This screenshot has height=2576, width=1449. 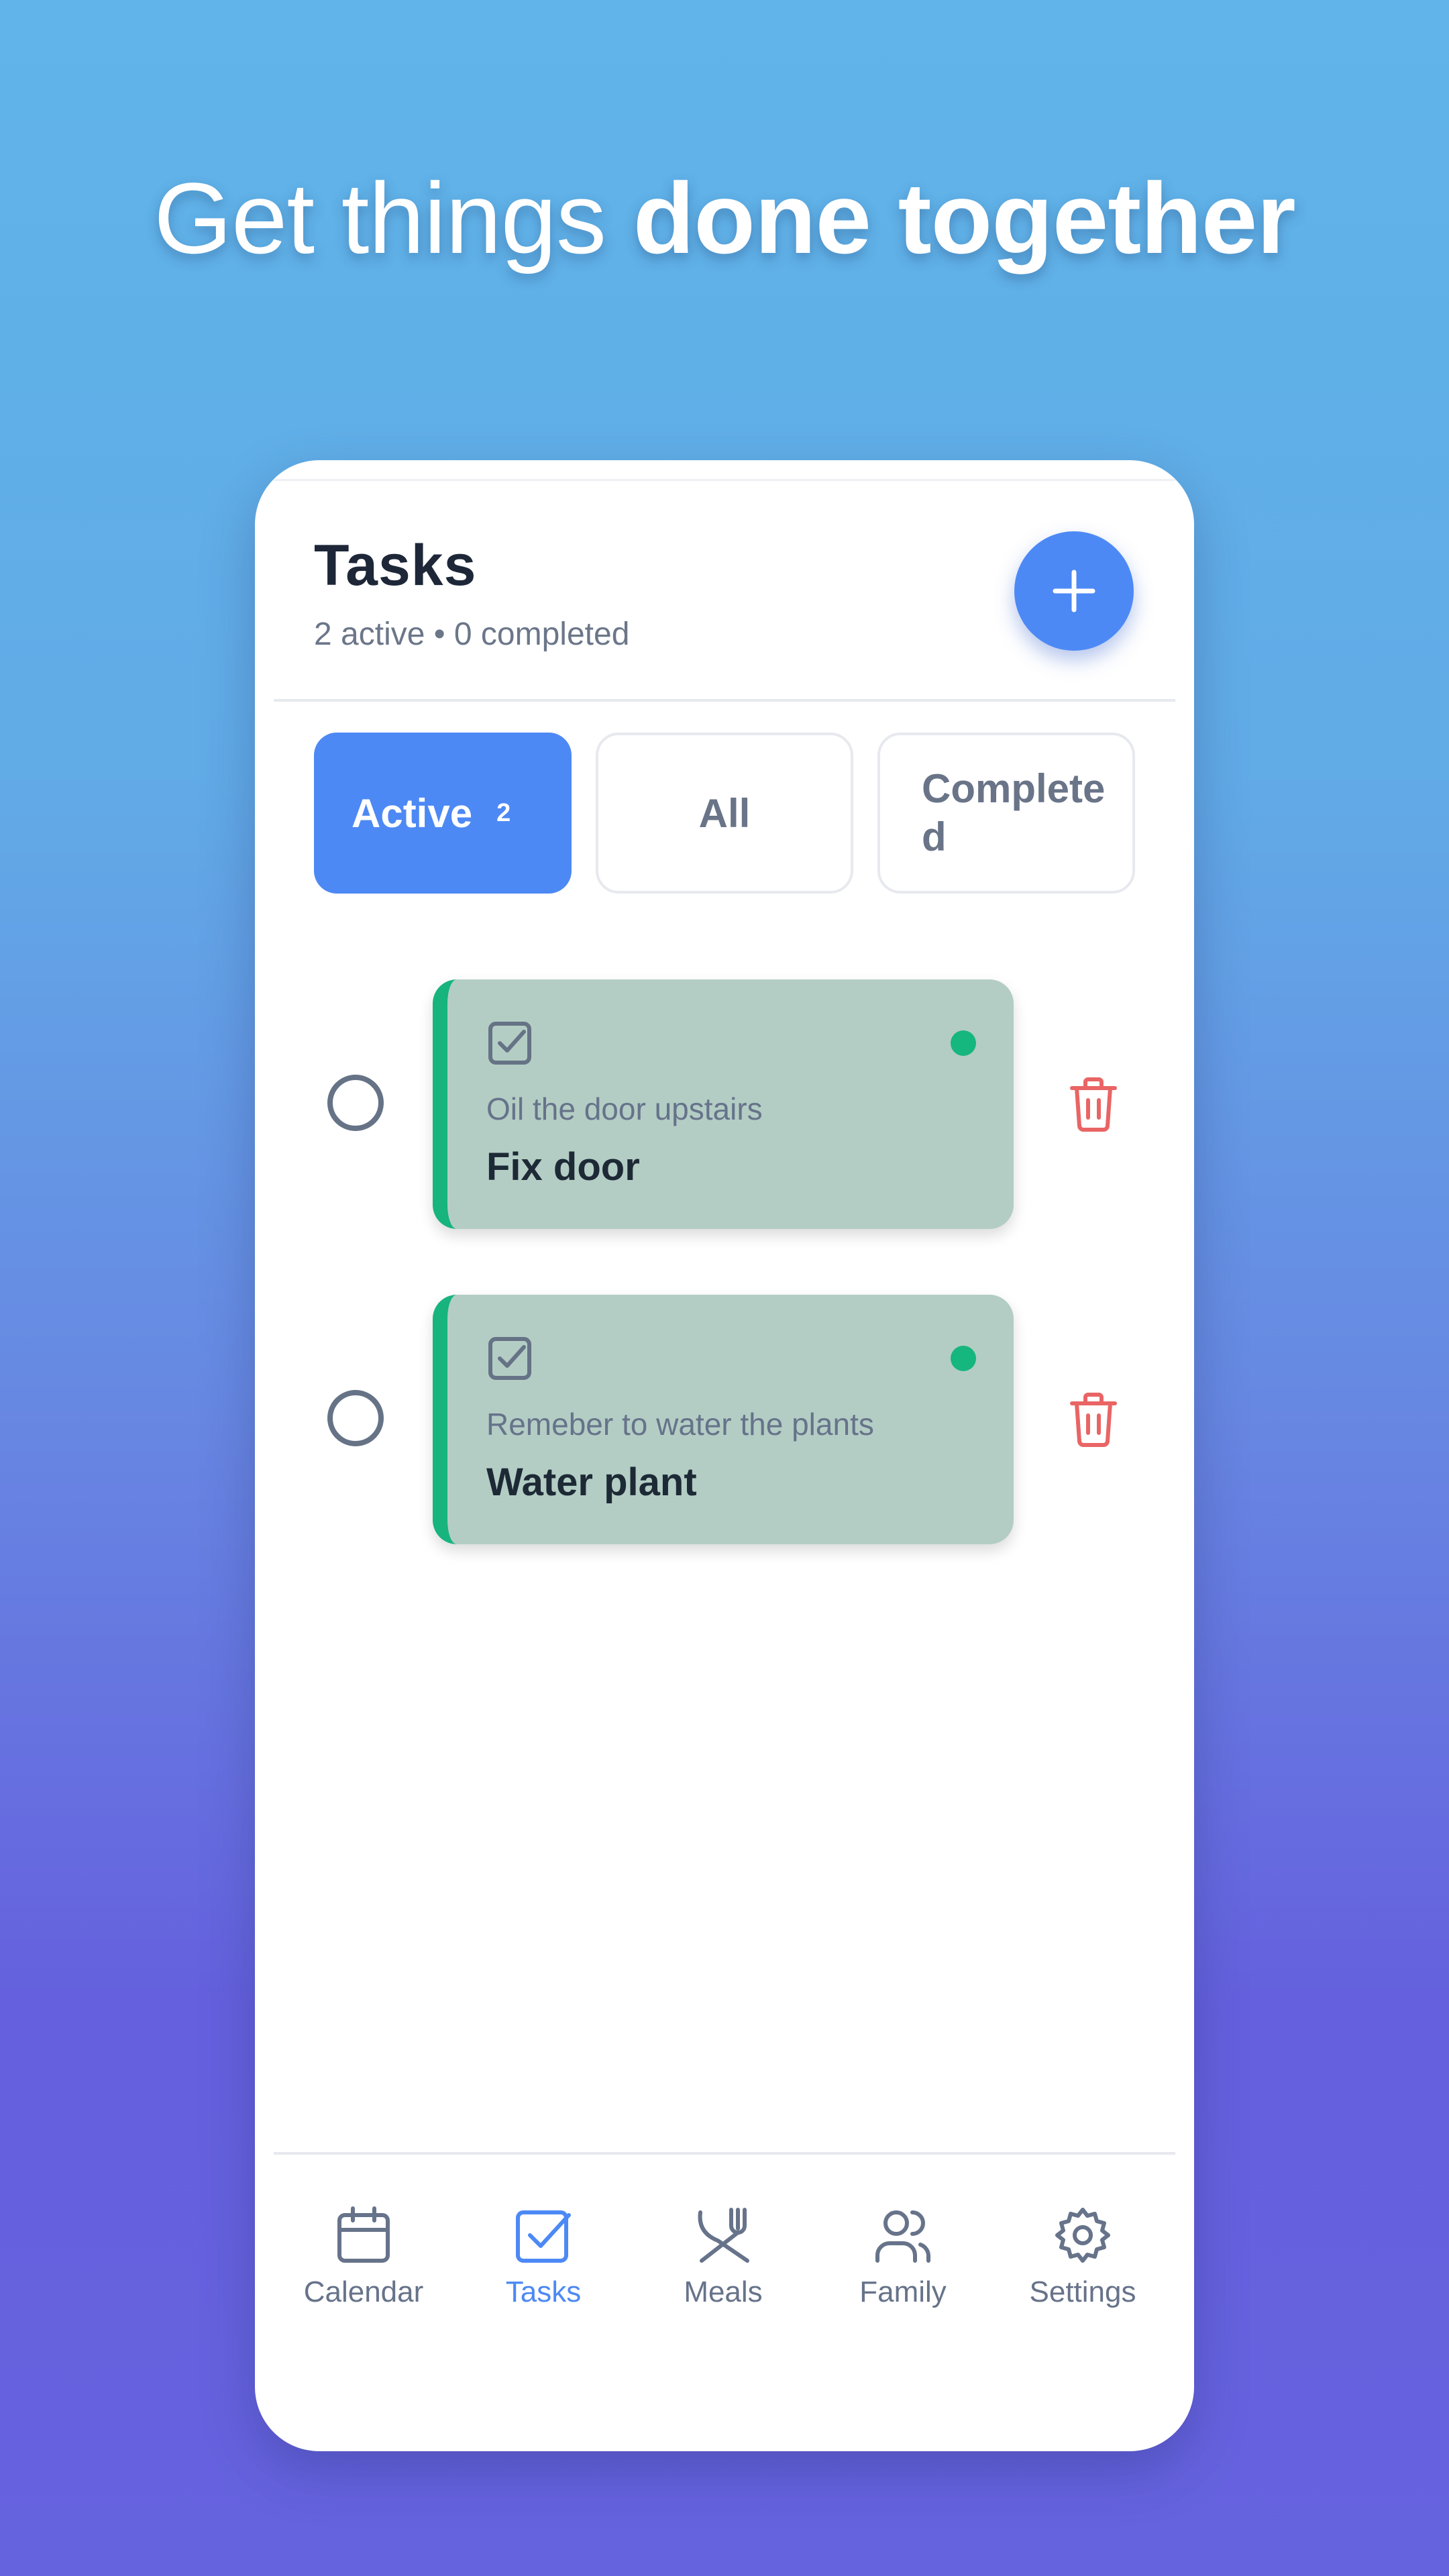 What do you see at coordinates (412, 813) in the screenshot?
I see `tab-active-label: Active` at bounding box center [412, 813].